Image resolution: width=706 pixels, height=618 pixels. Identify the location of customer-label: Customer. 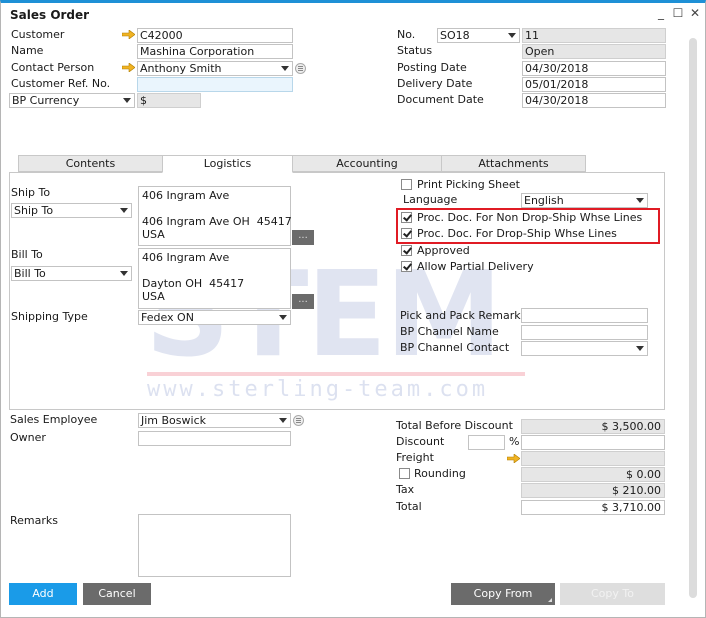
(38, 34).